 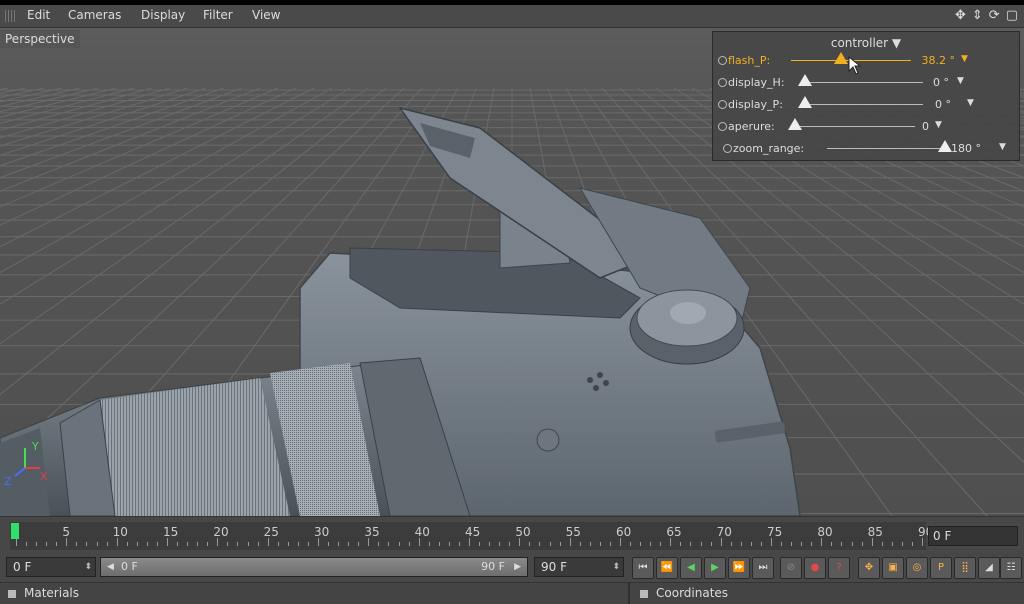 I want to click on play-forward-button: ▶, so click(x=715, y=568).